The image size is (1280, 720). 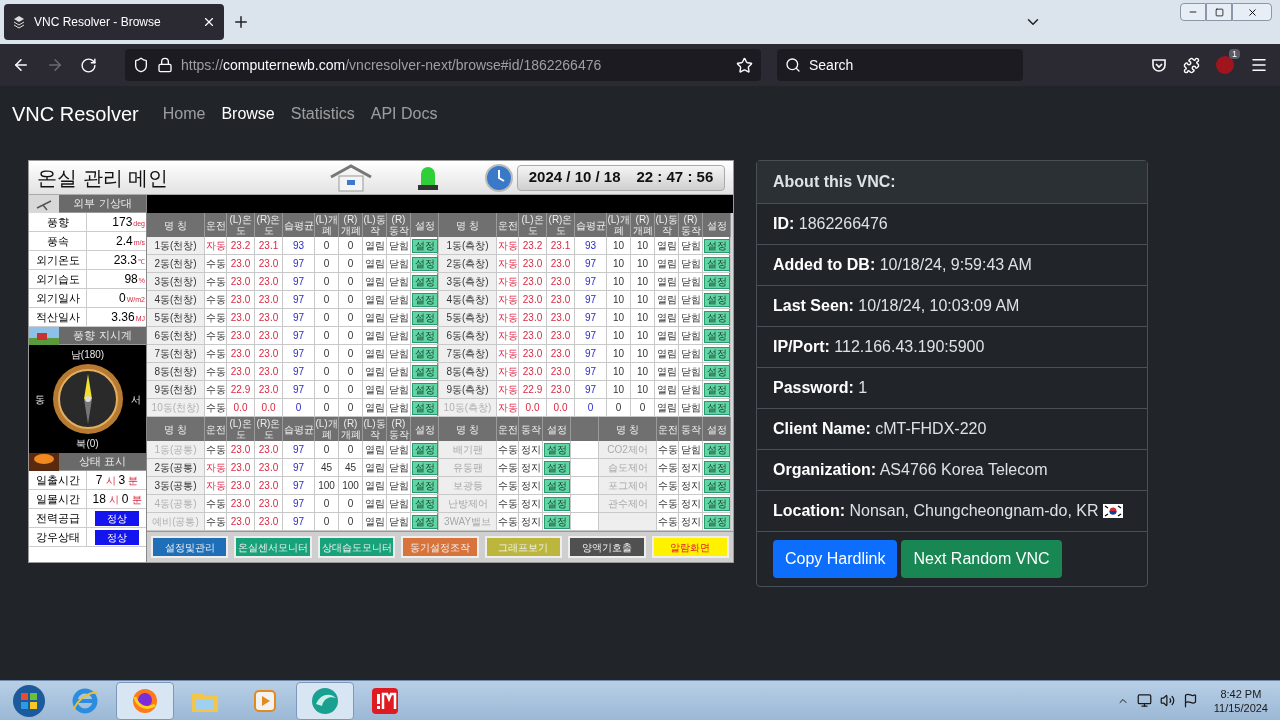 I want to click on extensions-icon, so click(x=1191, y=65).